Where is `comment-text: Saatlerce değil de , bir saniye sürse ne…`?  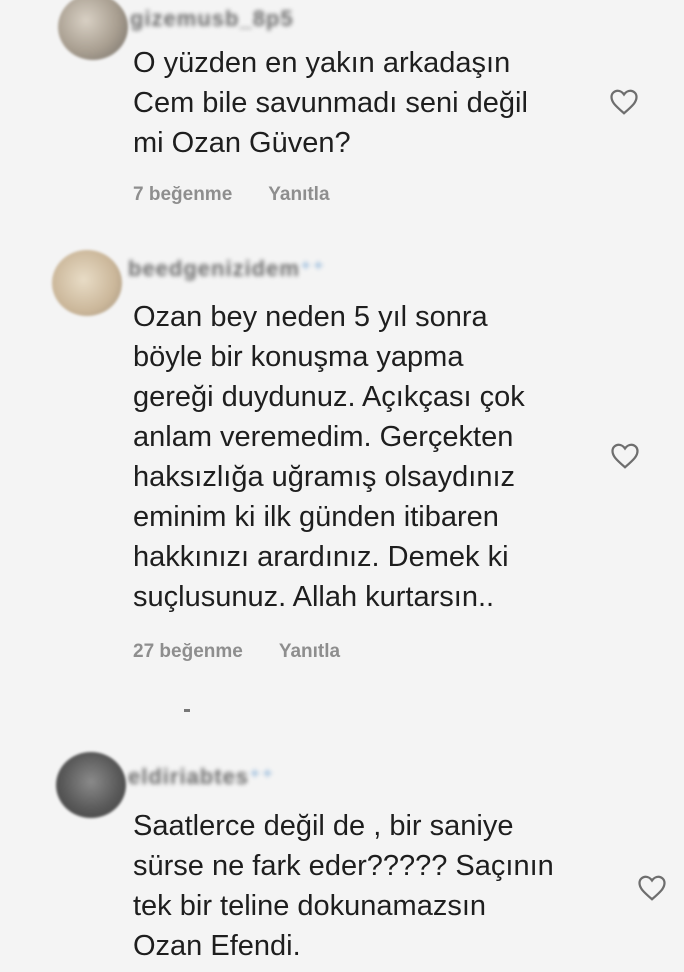 comment-text: Saatlerce değil de , bir saniye sürse ne… is located at coordinates (343, 886).